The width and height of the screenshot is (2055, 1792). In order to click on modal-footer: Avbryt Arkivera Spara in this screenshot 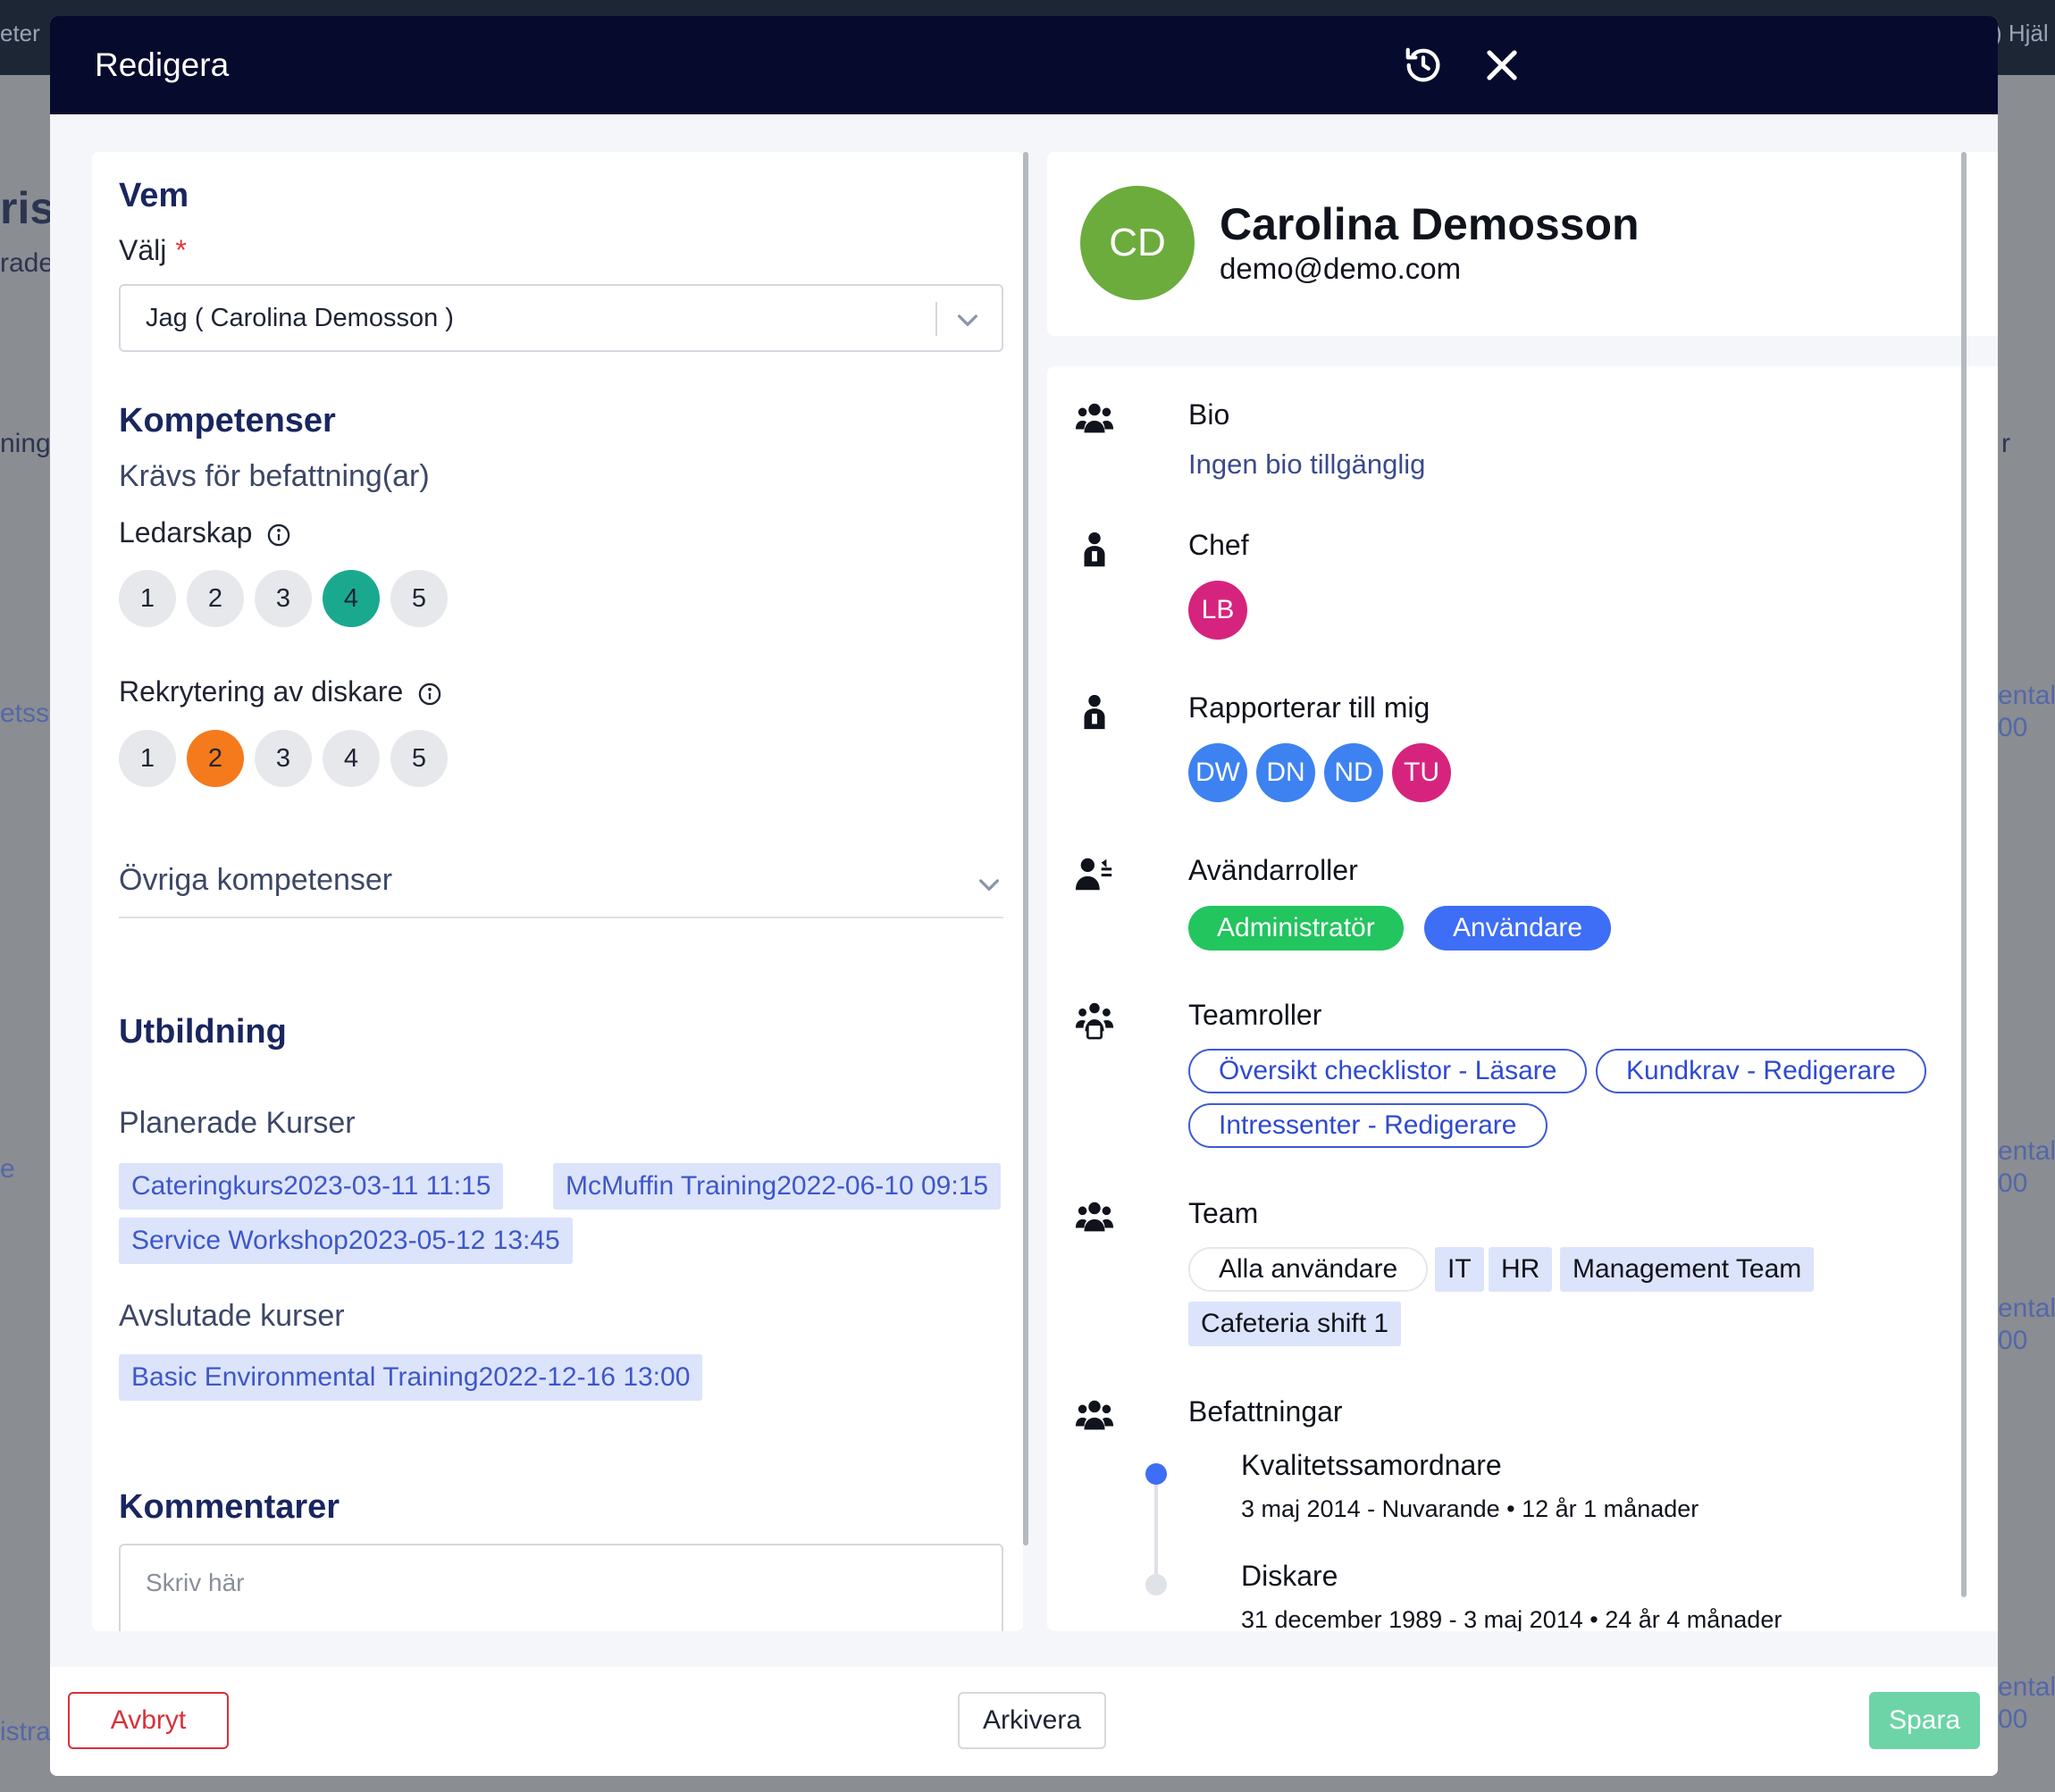, I will do `click(1024, 1721)`.